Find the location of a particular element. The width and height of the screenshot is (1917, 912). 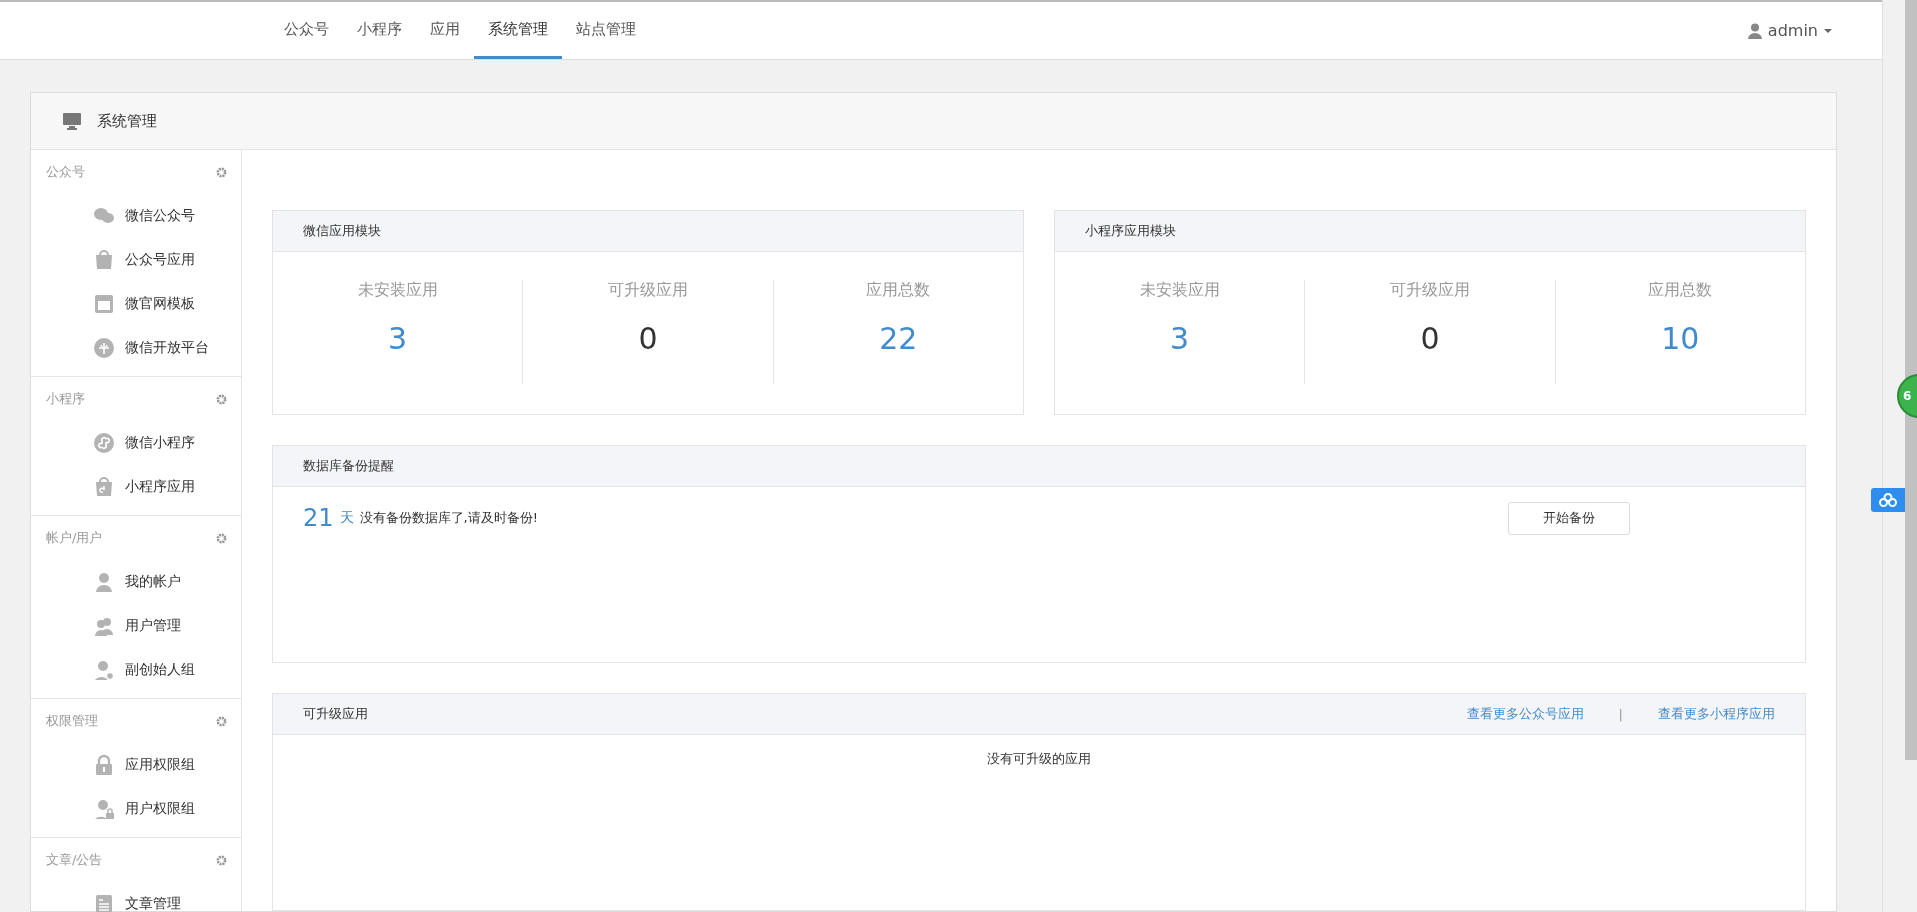

sidebar-group-title: 帐户/用户 is located at coordinates (74, 538).